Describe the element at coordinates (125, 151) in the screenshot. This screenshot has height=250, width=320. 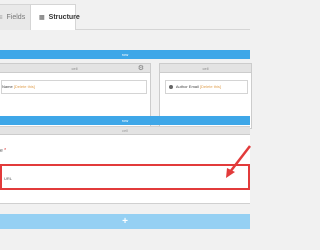
I see `required-field: e *` at that location.